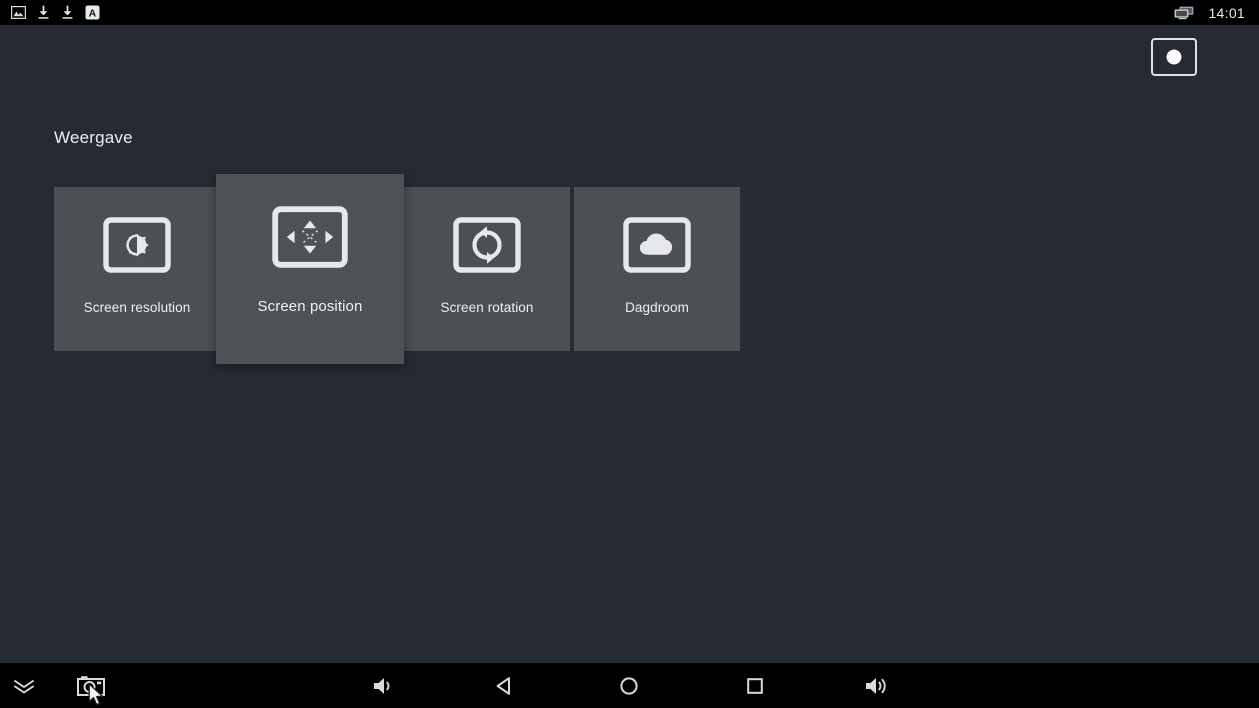 The width and height of the screenshot is (1259, 708). I want to click on brightness-icon, so click(1174, 57).